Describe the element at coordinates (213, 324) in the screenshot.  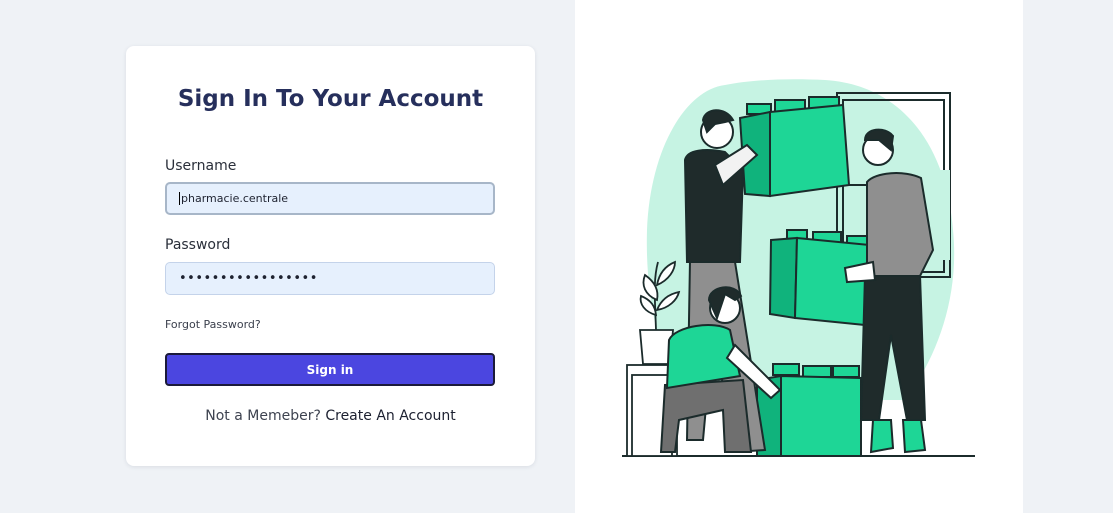
I see `forgot-password-link: Forgot Password?` at that location.